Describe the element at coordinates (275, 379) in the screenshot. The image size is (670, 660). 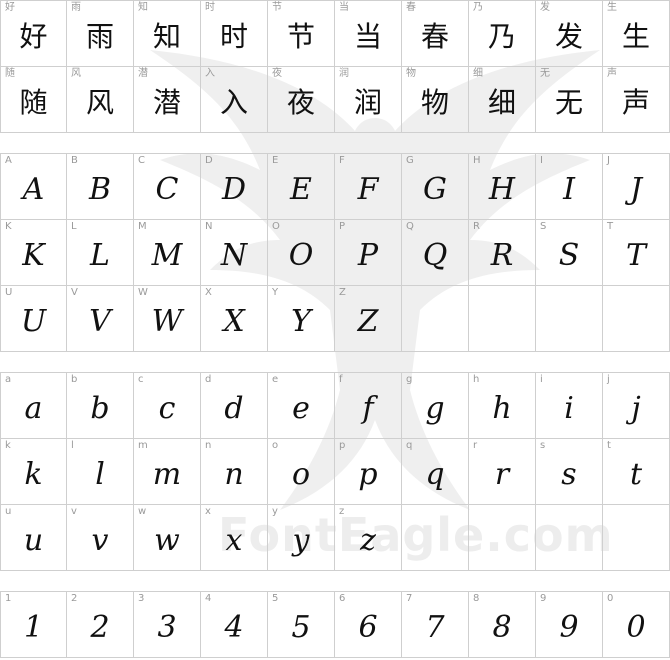
I see `glyph-label: e` at that location.